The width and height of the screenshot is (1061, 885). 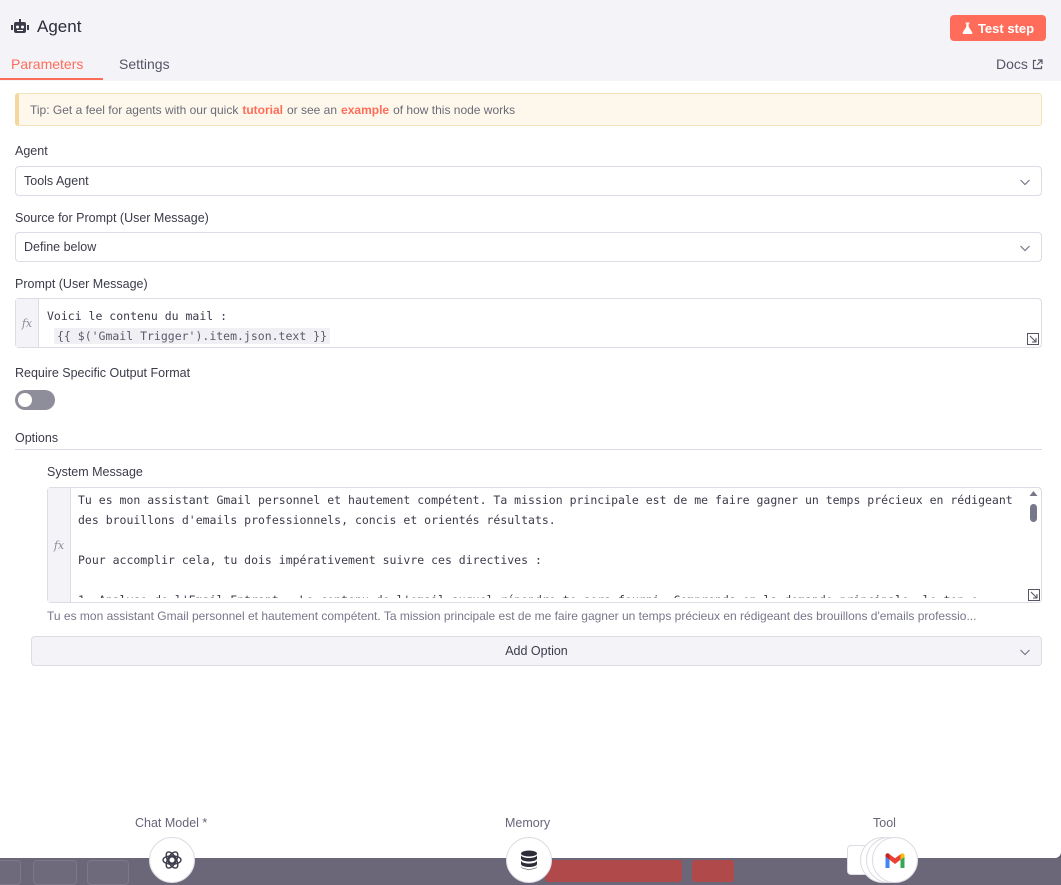 What do you see at coordinates (171, 823) in the screenshot?
I see `chat-model-label: Chat Model *` at bounding box center [171, 823].